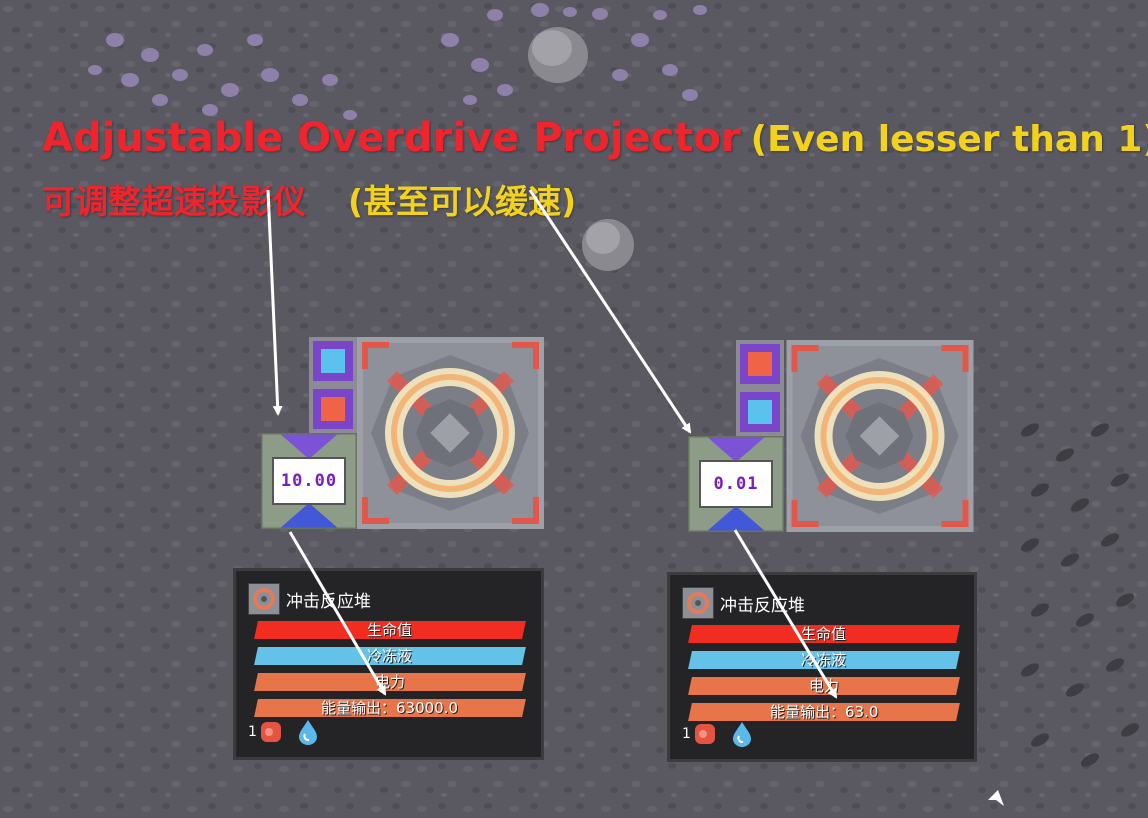 This screenshot has width=1148, height=818. What do you see at coordinates (462, 201) in the screenshot?
I see `title-chinese-note: (甚至可以缓速)` at bounding box center [462, 201].